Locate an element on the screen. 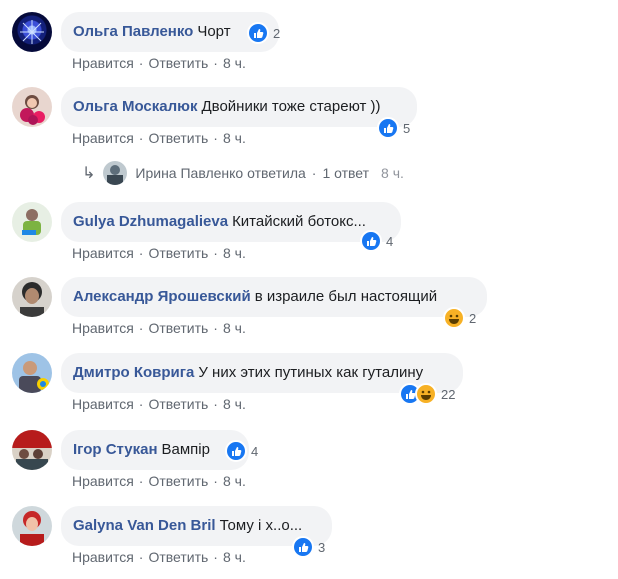 The width and height of the screenshot is (618, 579). comment-bubble: Ольга Москалюк Двойники тоже стареют )) is located at coordinates (239, 107).